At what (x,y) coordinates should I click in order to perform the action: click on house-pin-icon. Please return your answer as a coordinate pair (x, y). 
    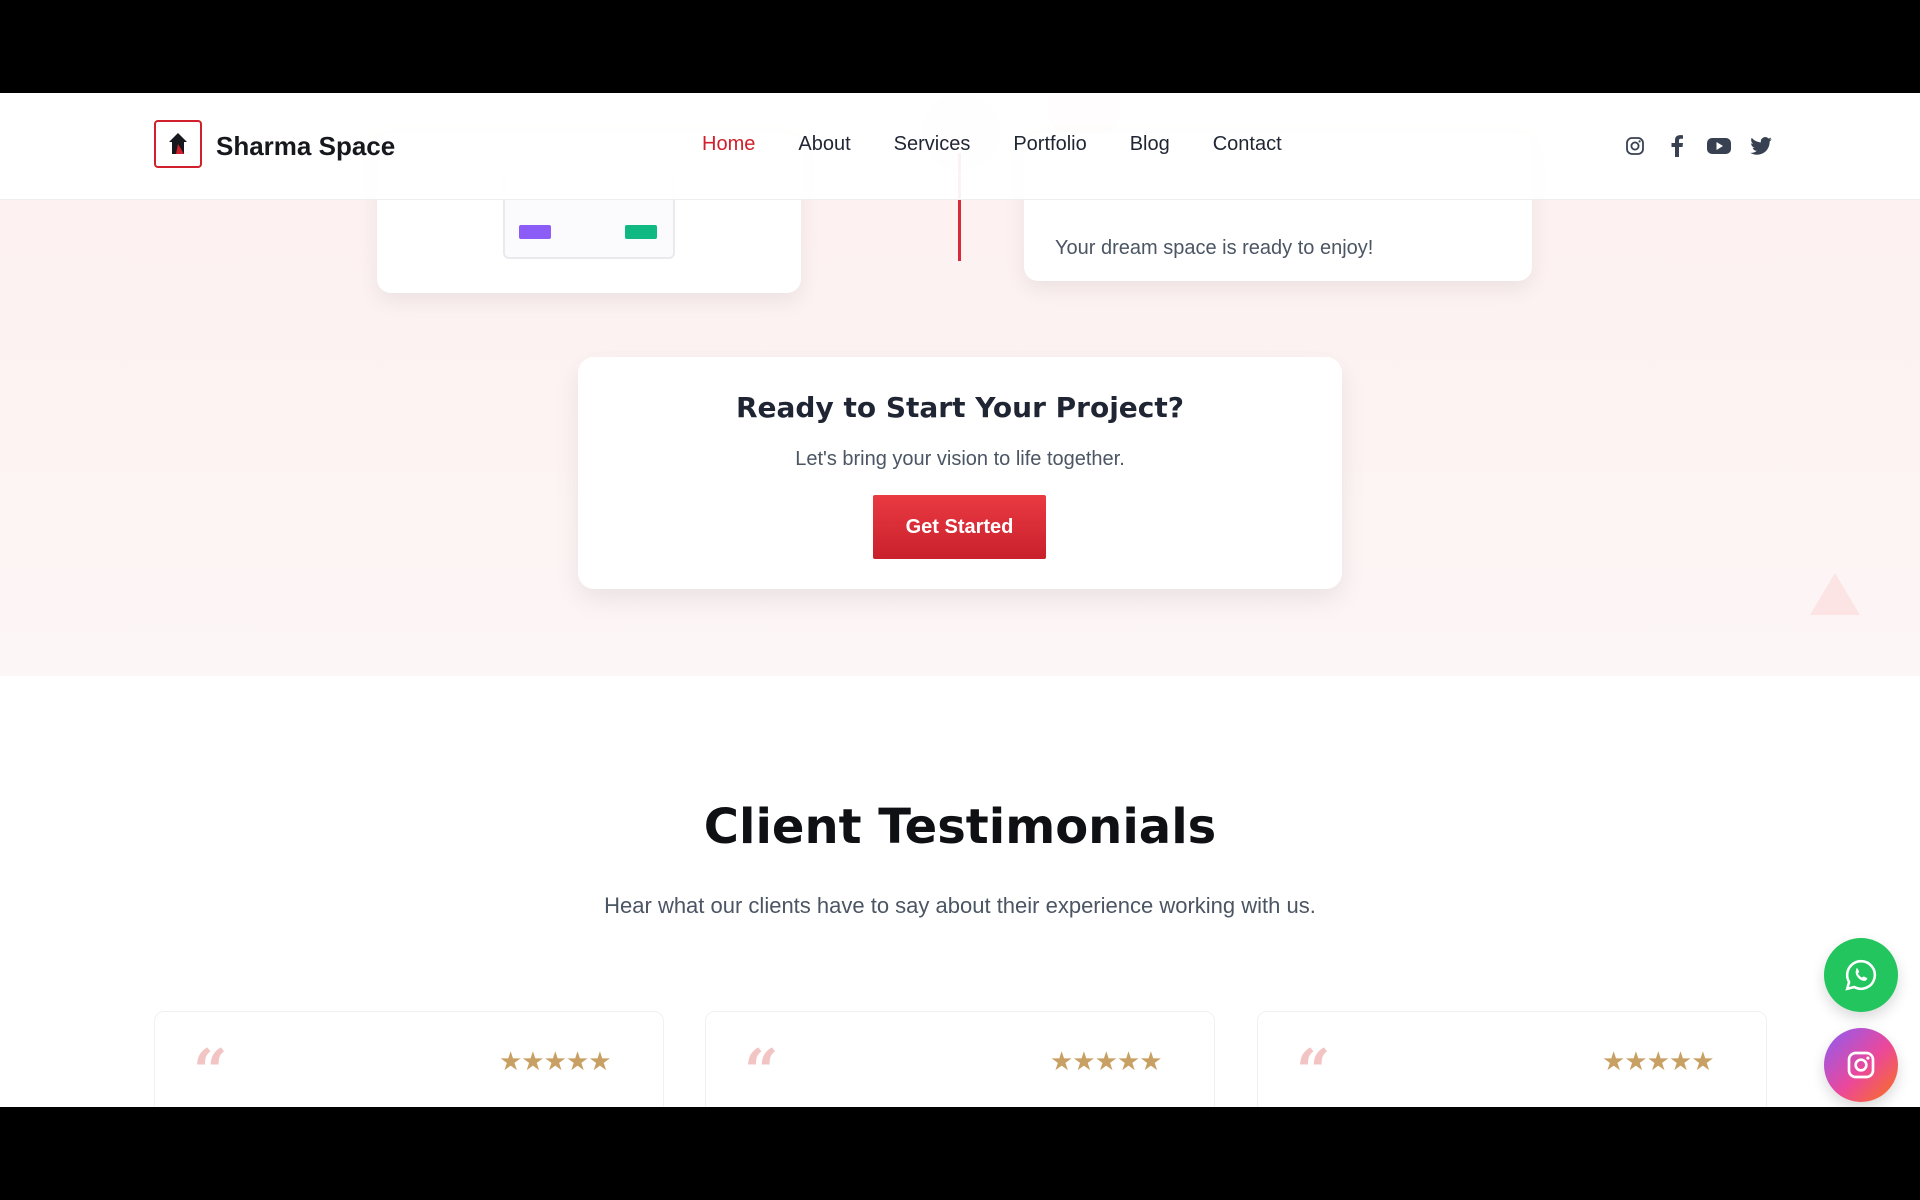
    Looking at the image, I should click on (178, 143).